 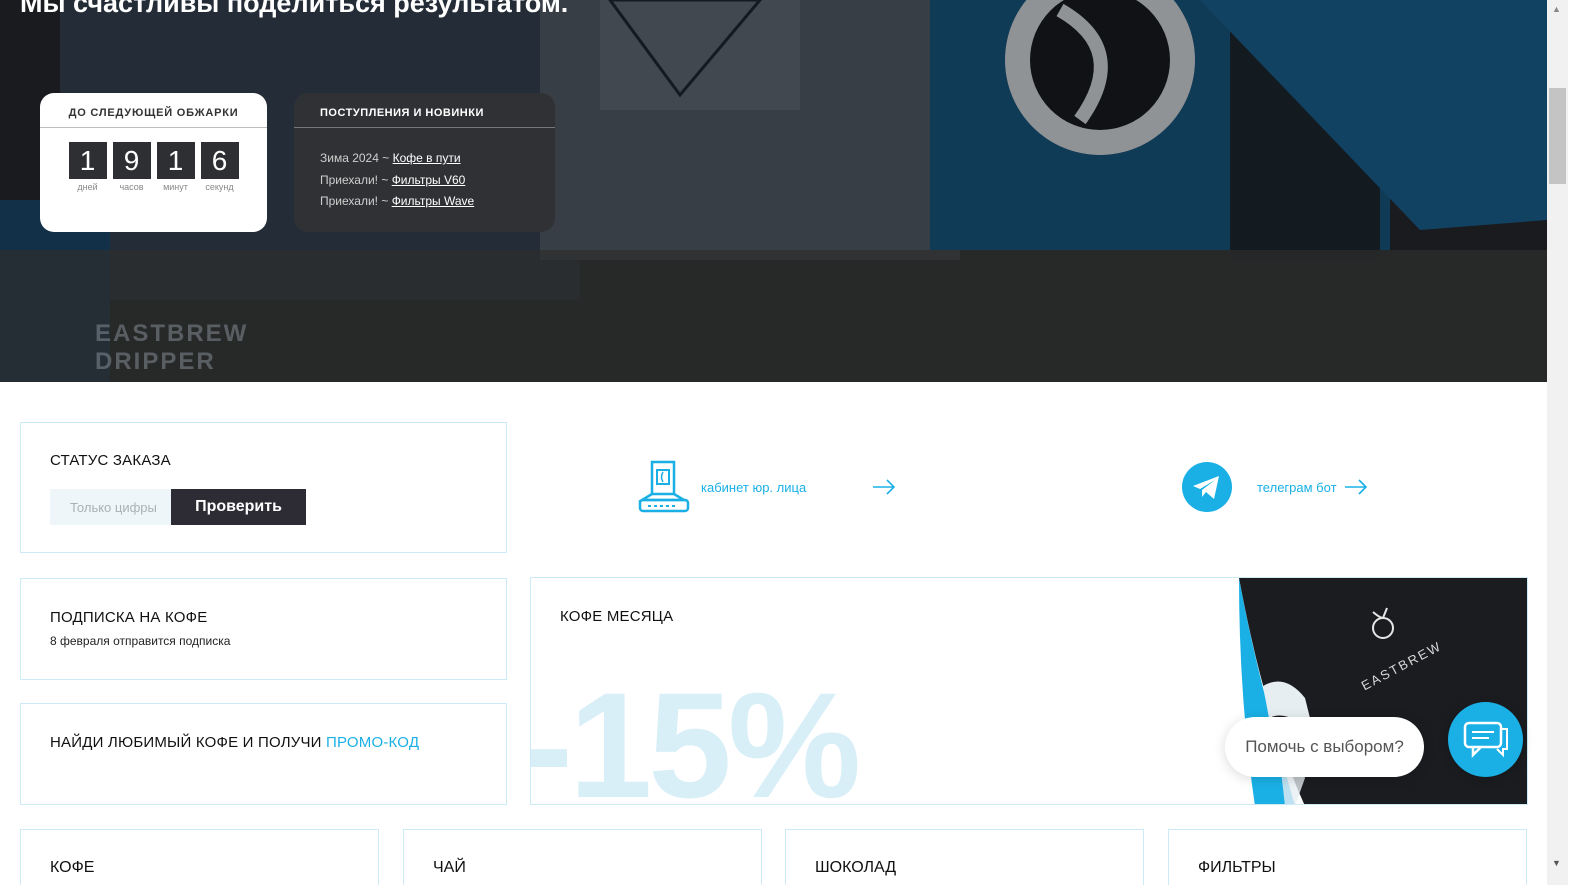 I want to click on scroll-down-arrow-icon: ▼, so click(x=1556, y=863).